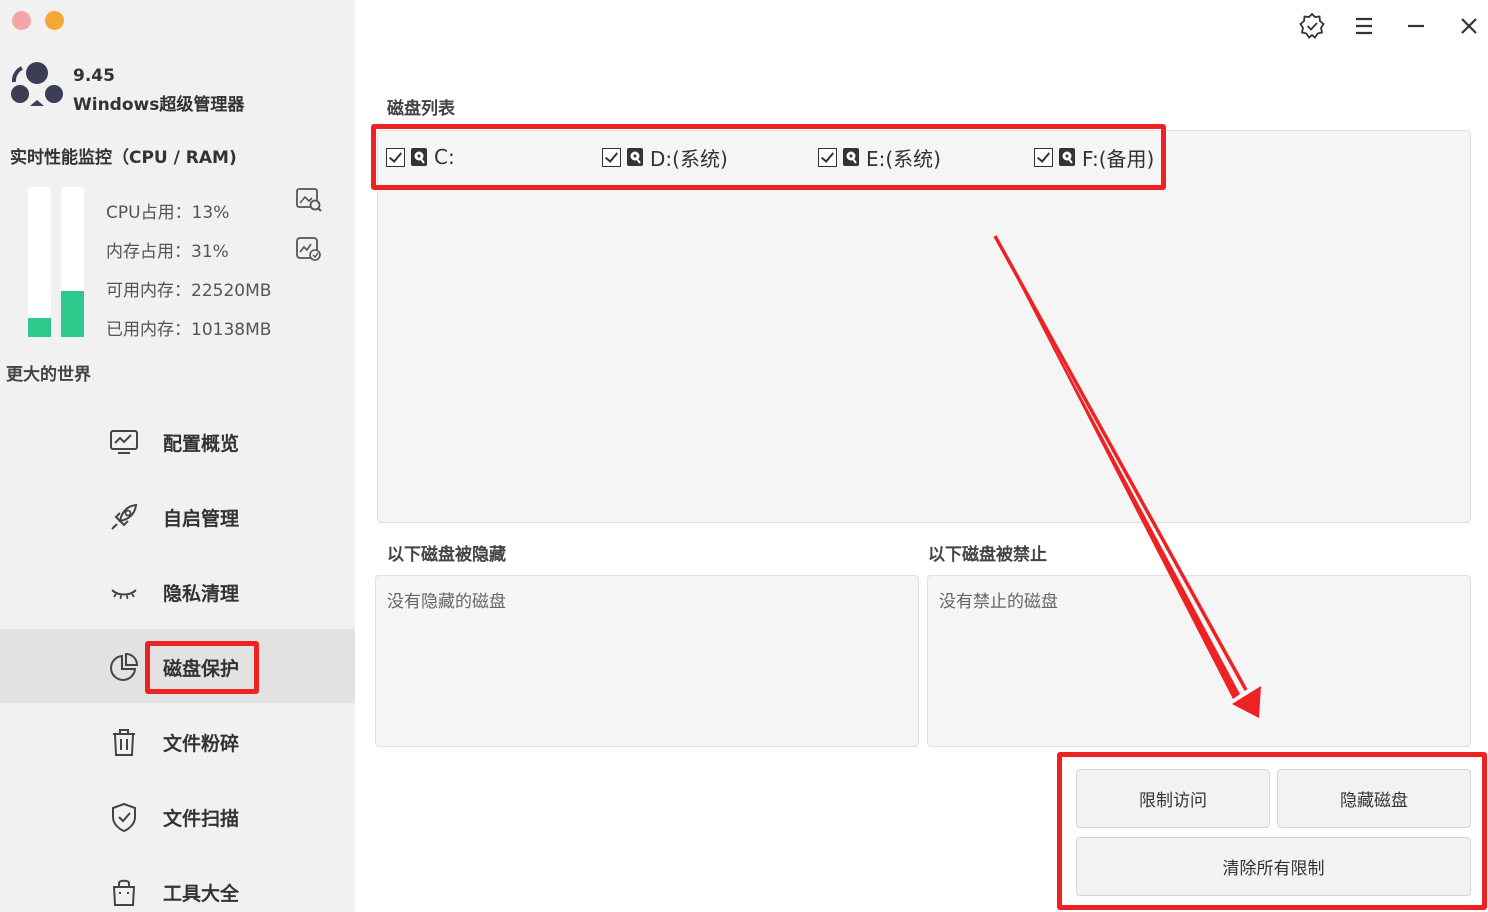 Image resolution: width=1488 pixels, height=912 pixels. Describe the element at coordinates (72, 262) in the screenshot. I see `memory-usage-bar` at that location.